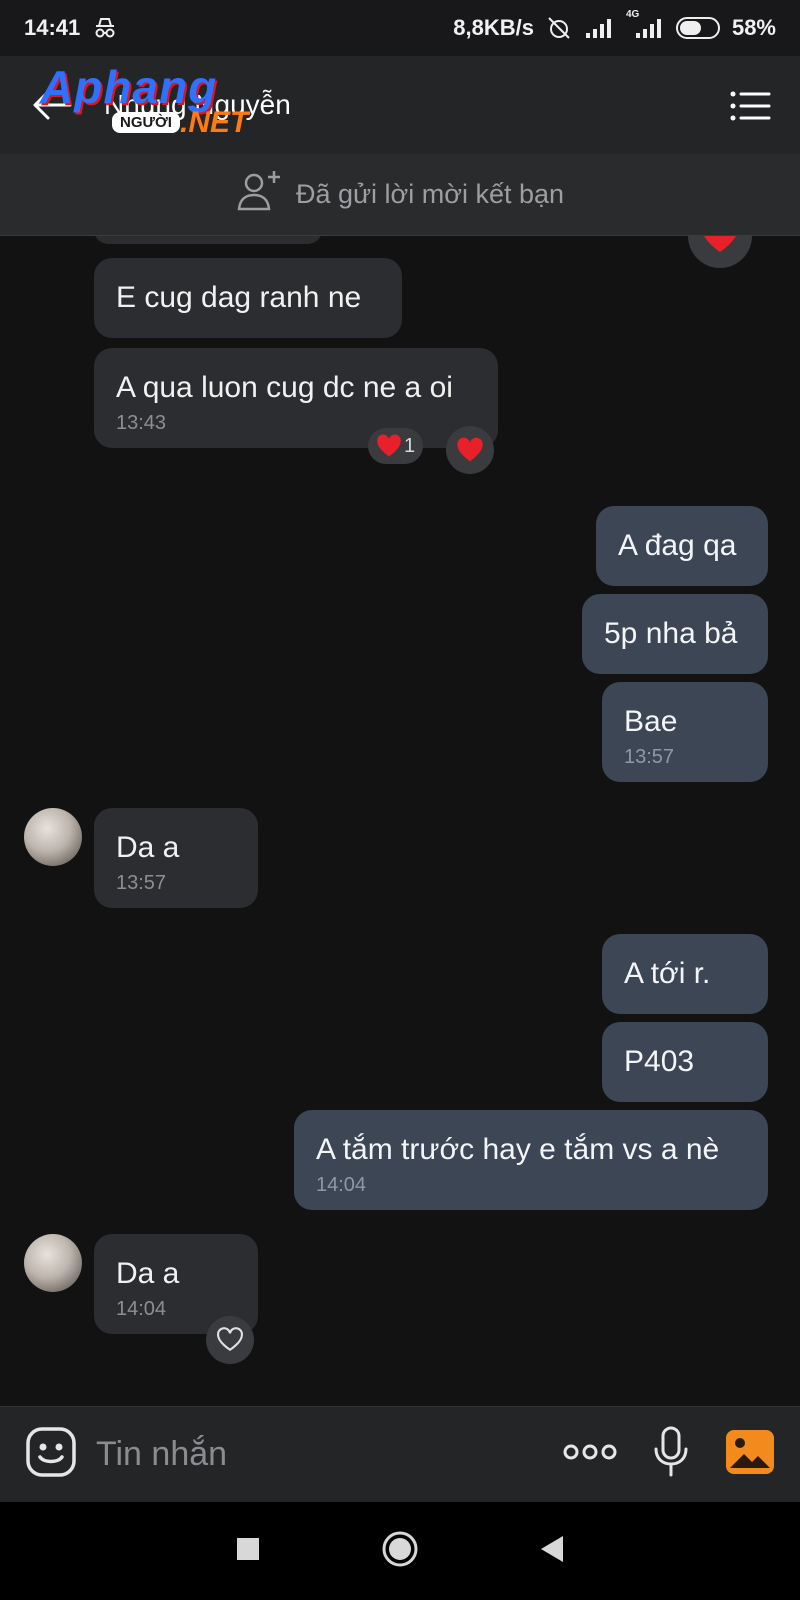  What do you see at coordinates (697, 28) in the screenshot?
I see `battery-icon` at bounding box center [697, 28].